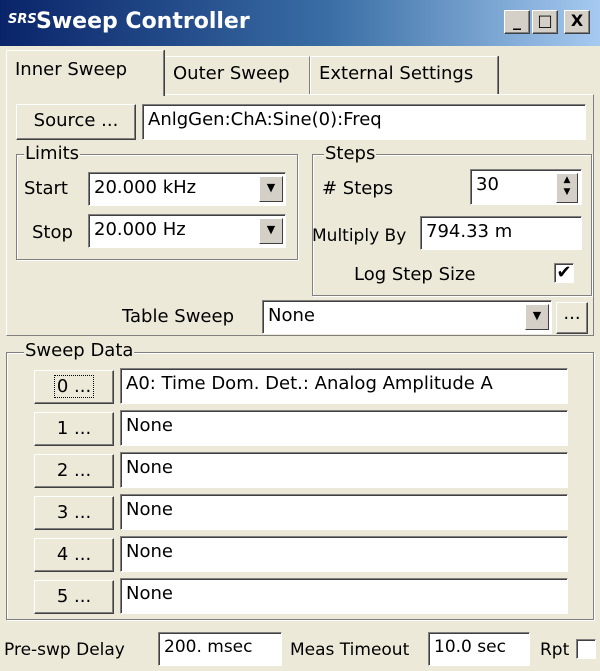  Describe the element at coordinates (350, 650) in the screenshot. I see `meas-timeout-label: Meas Timeout` at that location.